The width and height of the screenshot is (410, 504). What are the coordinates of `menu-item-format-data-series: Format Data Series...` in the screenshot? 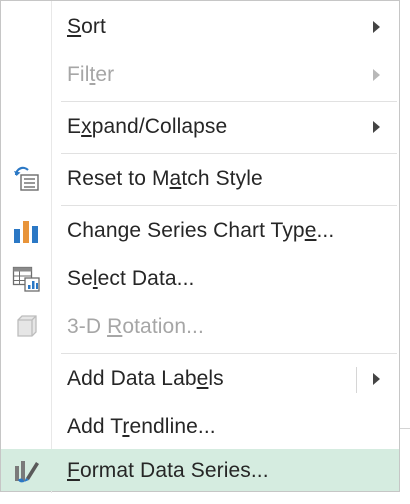 It's located at (200, 470).